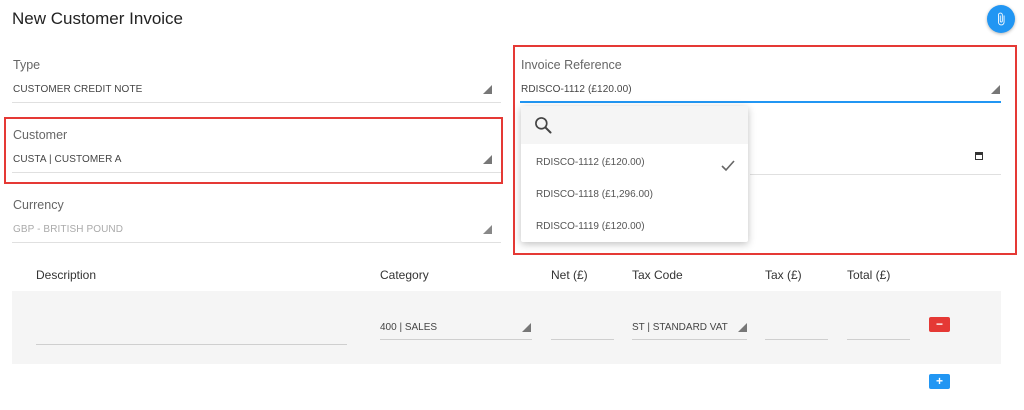  Describe the element at coordinates (875, 174) in the screenshot. I see `date-underline` at that location.